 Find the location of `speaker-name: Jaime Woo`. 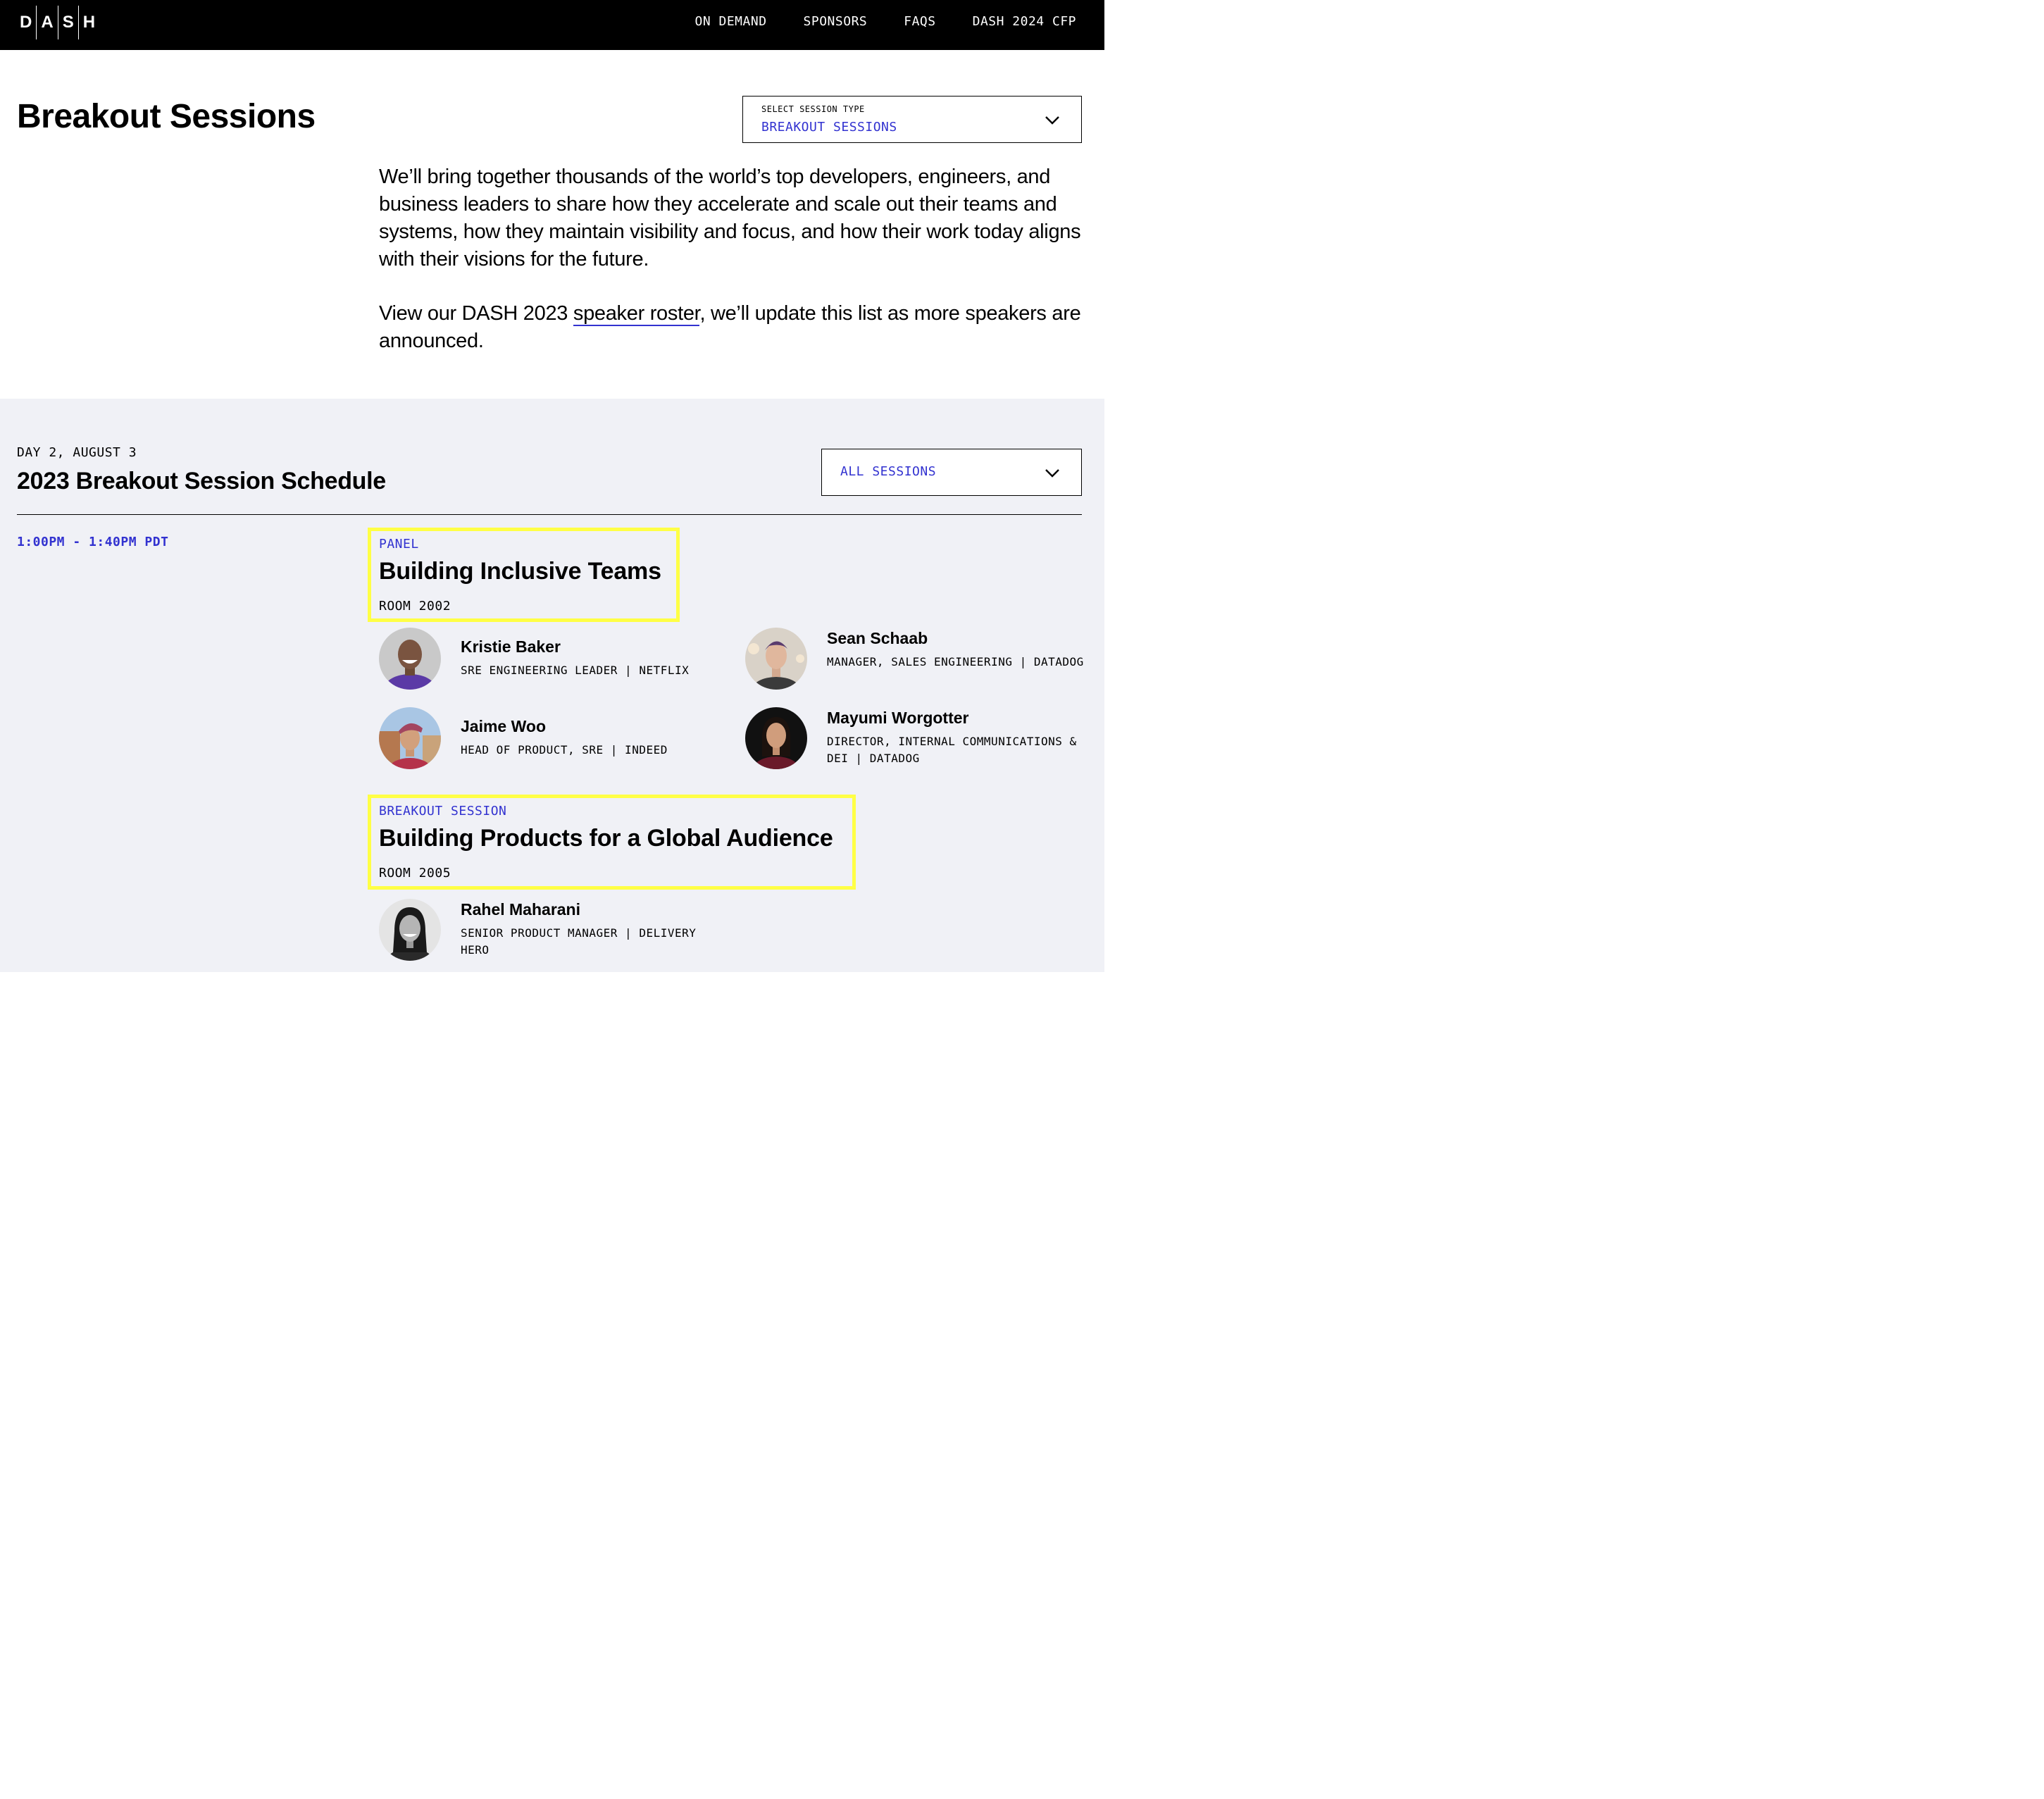

speaker-name: Jaime Woo is located at coordinates (503, 726).